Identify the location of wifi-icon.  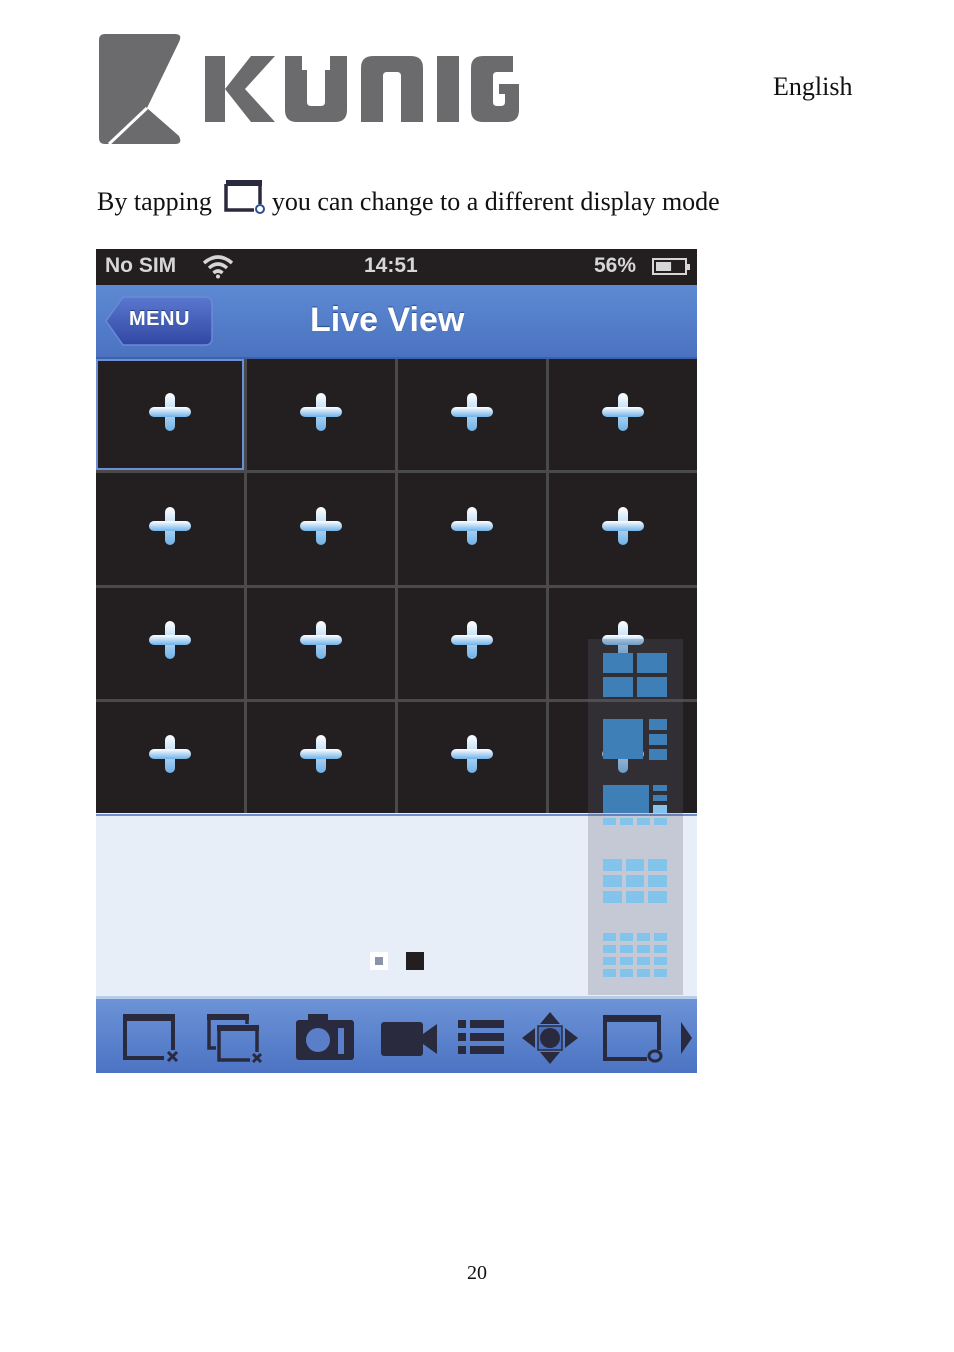
(218, 267).